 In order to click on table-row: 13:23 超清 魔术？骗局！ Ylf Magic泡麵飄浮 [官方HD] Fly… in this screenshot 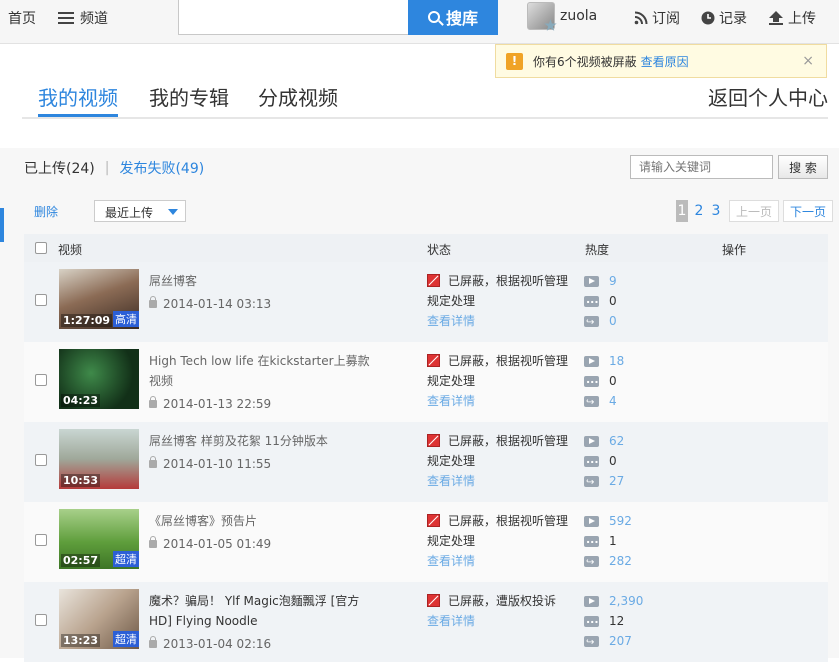, I will do `click(426, 622)`.